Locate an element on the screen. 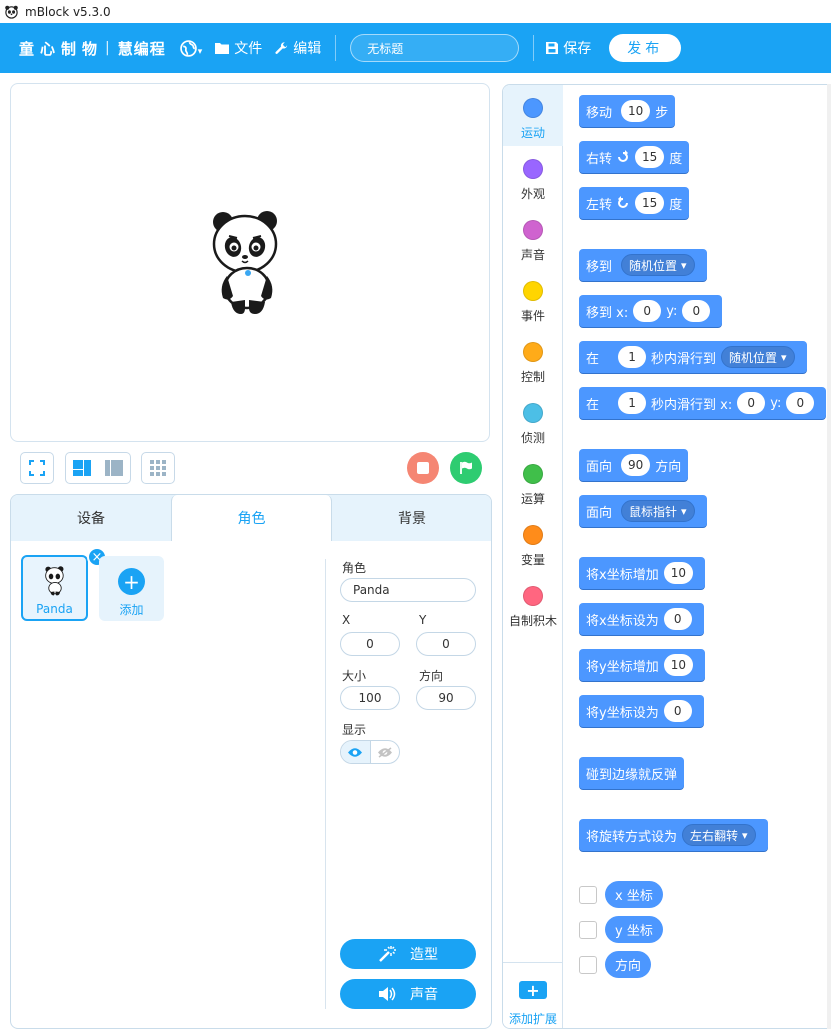 This screenshot has height=1031, width=831. category-sound: 声音 is located at coordinates (533, 237).